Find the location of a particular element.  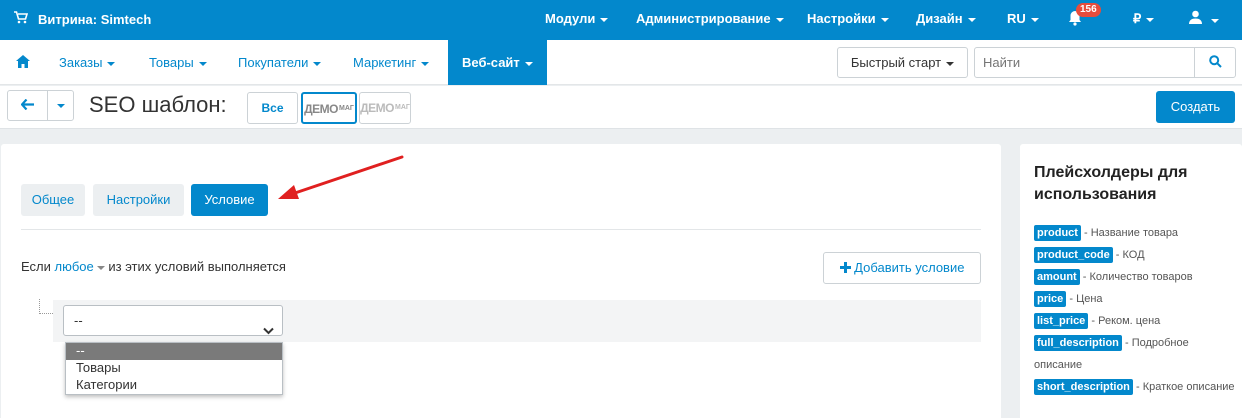

placeholder-desc: - КОД is located at coordinates (1130, 255).